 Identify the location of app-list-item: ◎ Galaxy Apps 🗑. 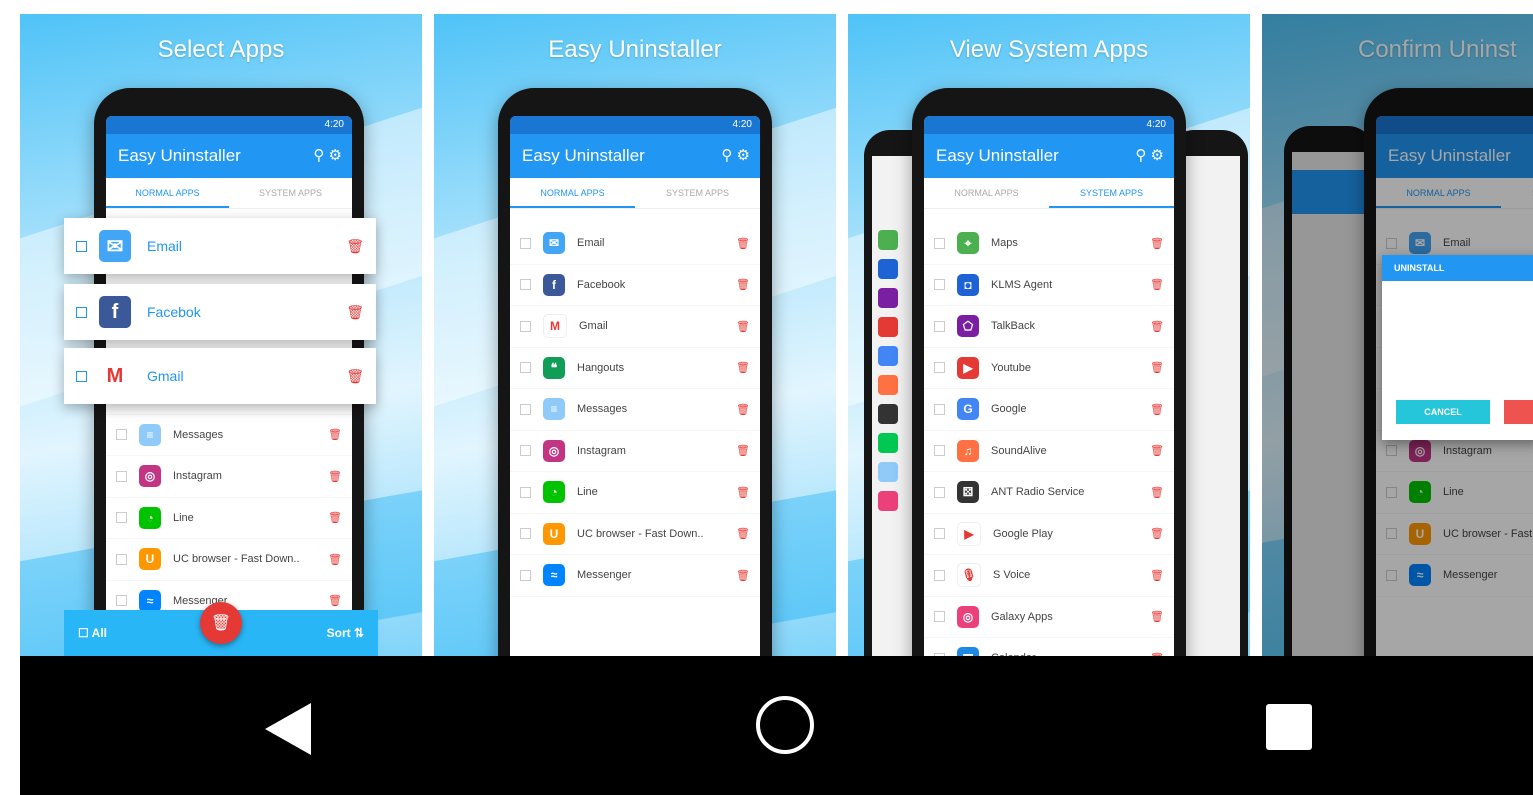
(1049, 617).